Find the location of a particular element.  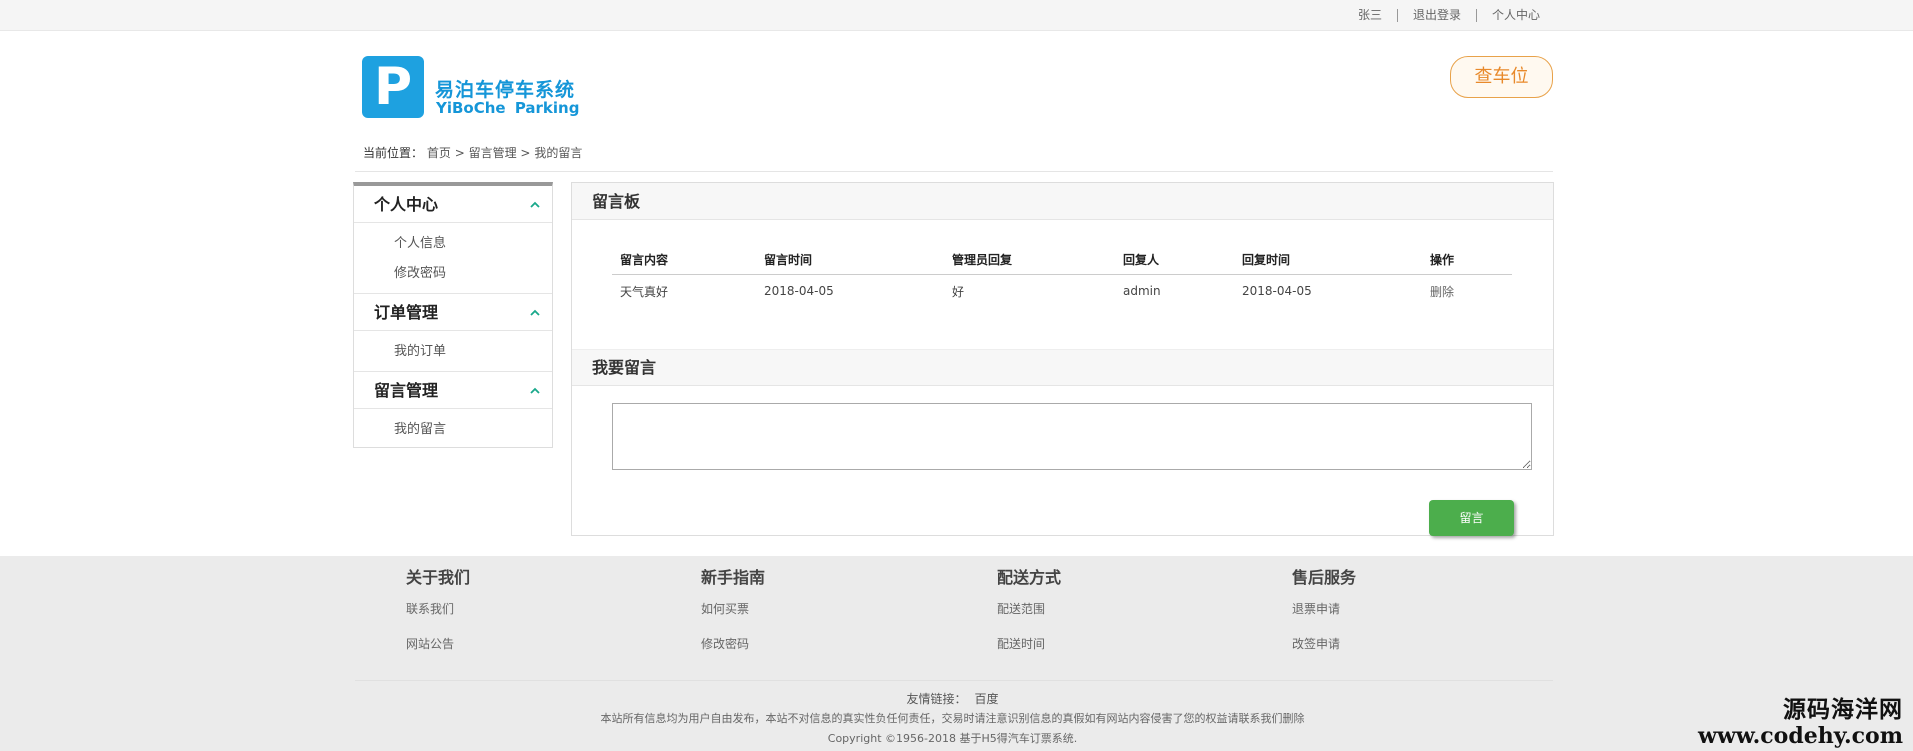

top-bar: 张三 退出登录 个人中心 is located at coordinates (956, 15).